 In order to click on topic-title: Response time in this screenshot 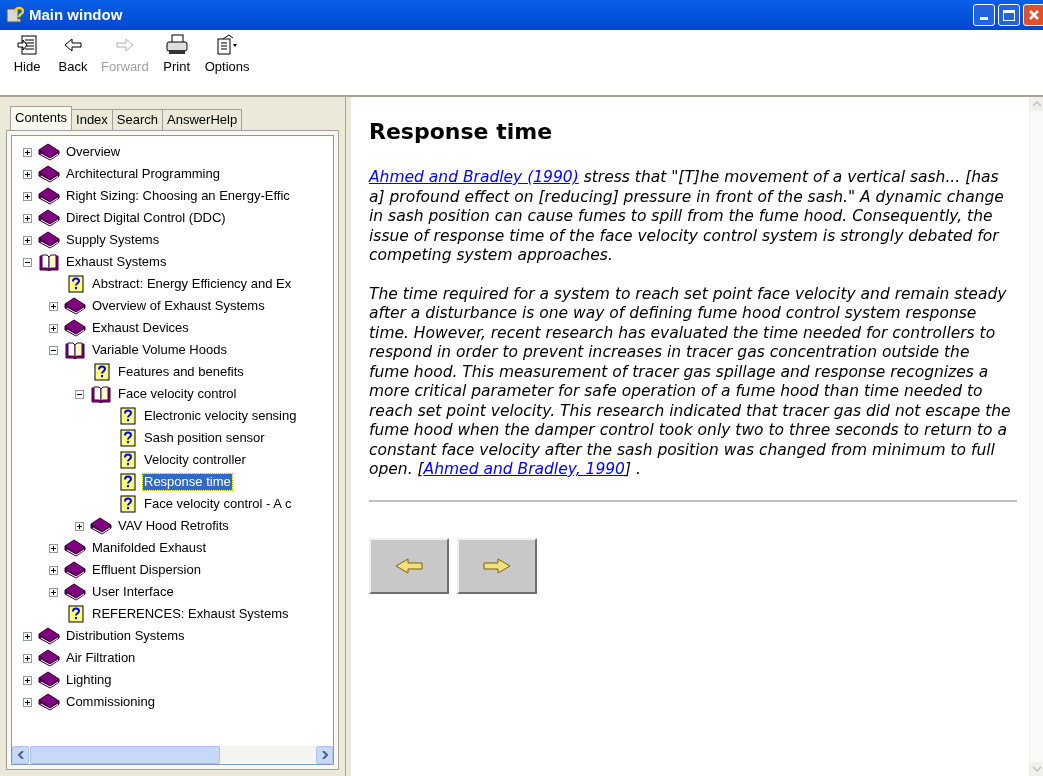, I will do `click(461, 132)`.